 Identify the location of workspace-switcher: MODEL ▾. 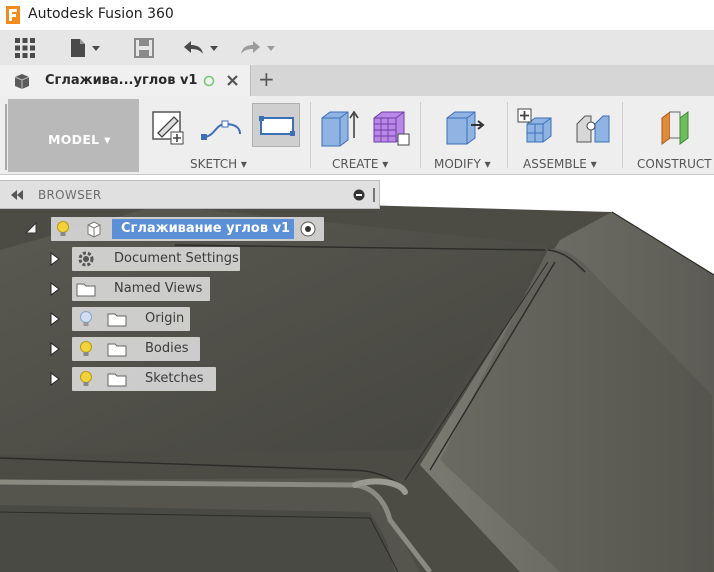
(73, 135).